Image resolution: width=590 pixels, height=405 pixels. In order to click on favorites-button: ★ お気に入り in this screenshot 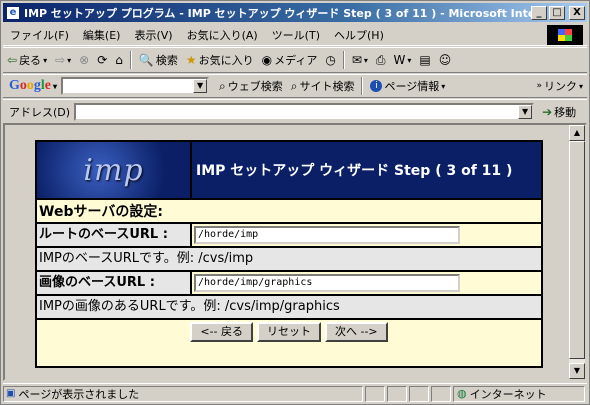, I will do `click(220, 60)`.